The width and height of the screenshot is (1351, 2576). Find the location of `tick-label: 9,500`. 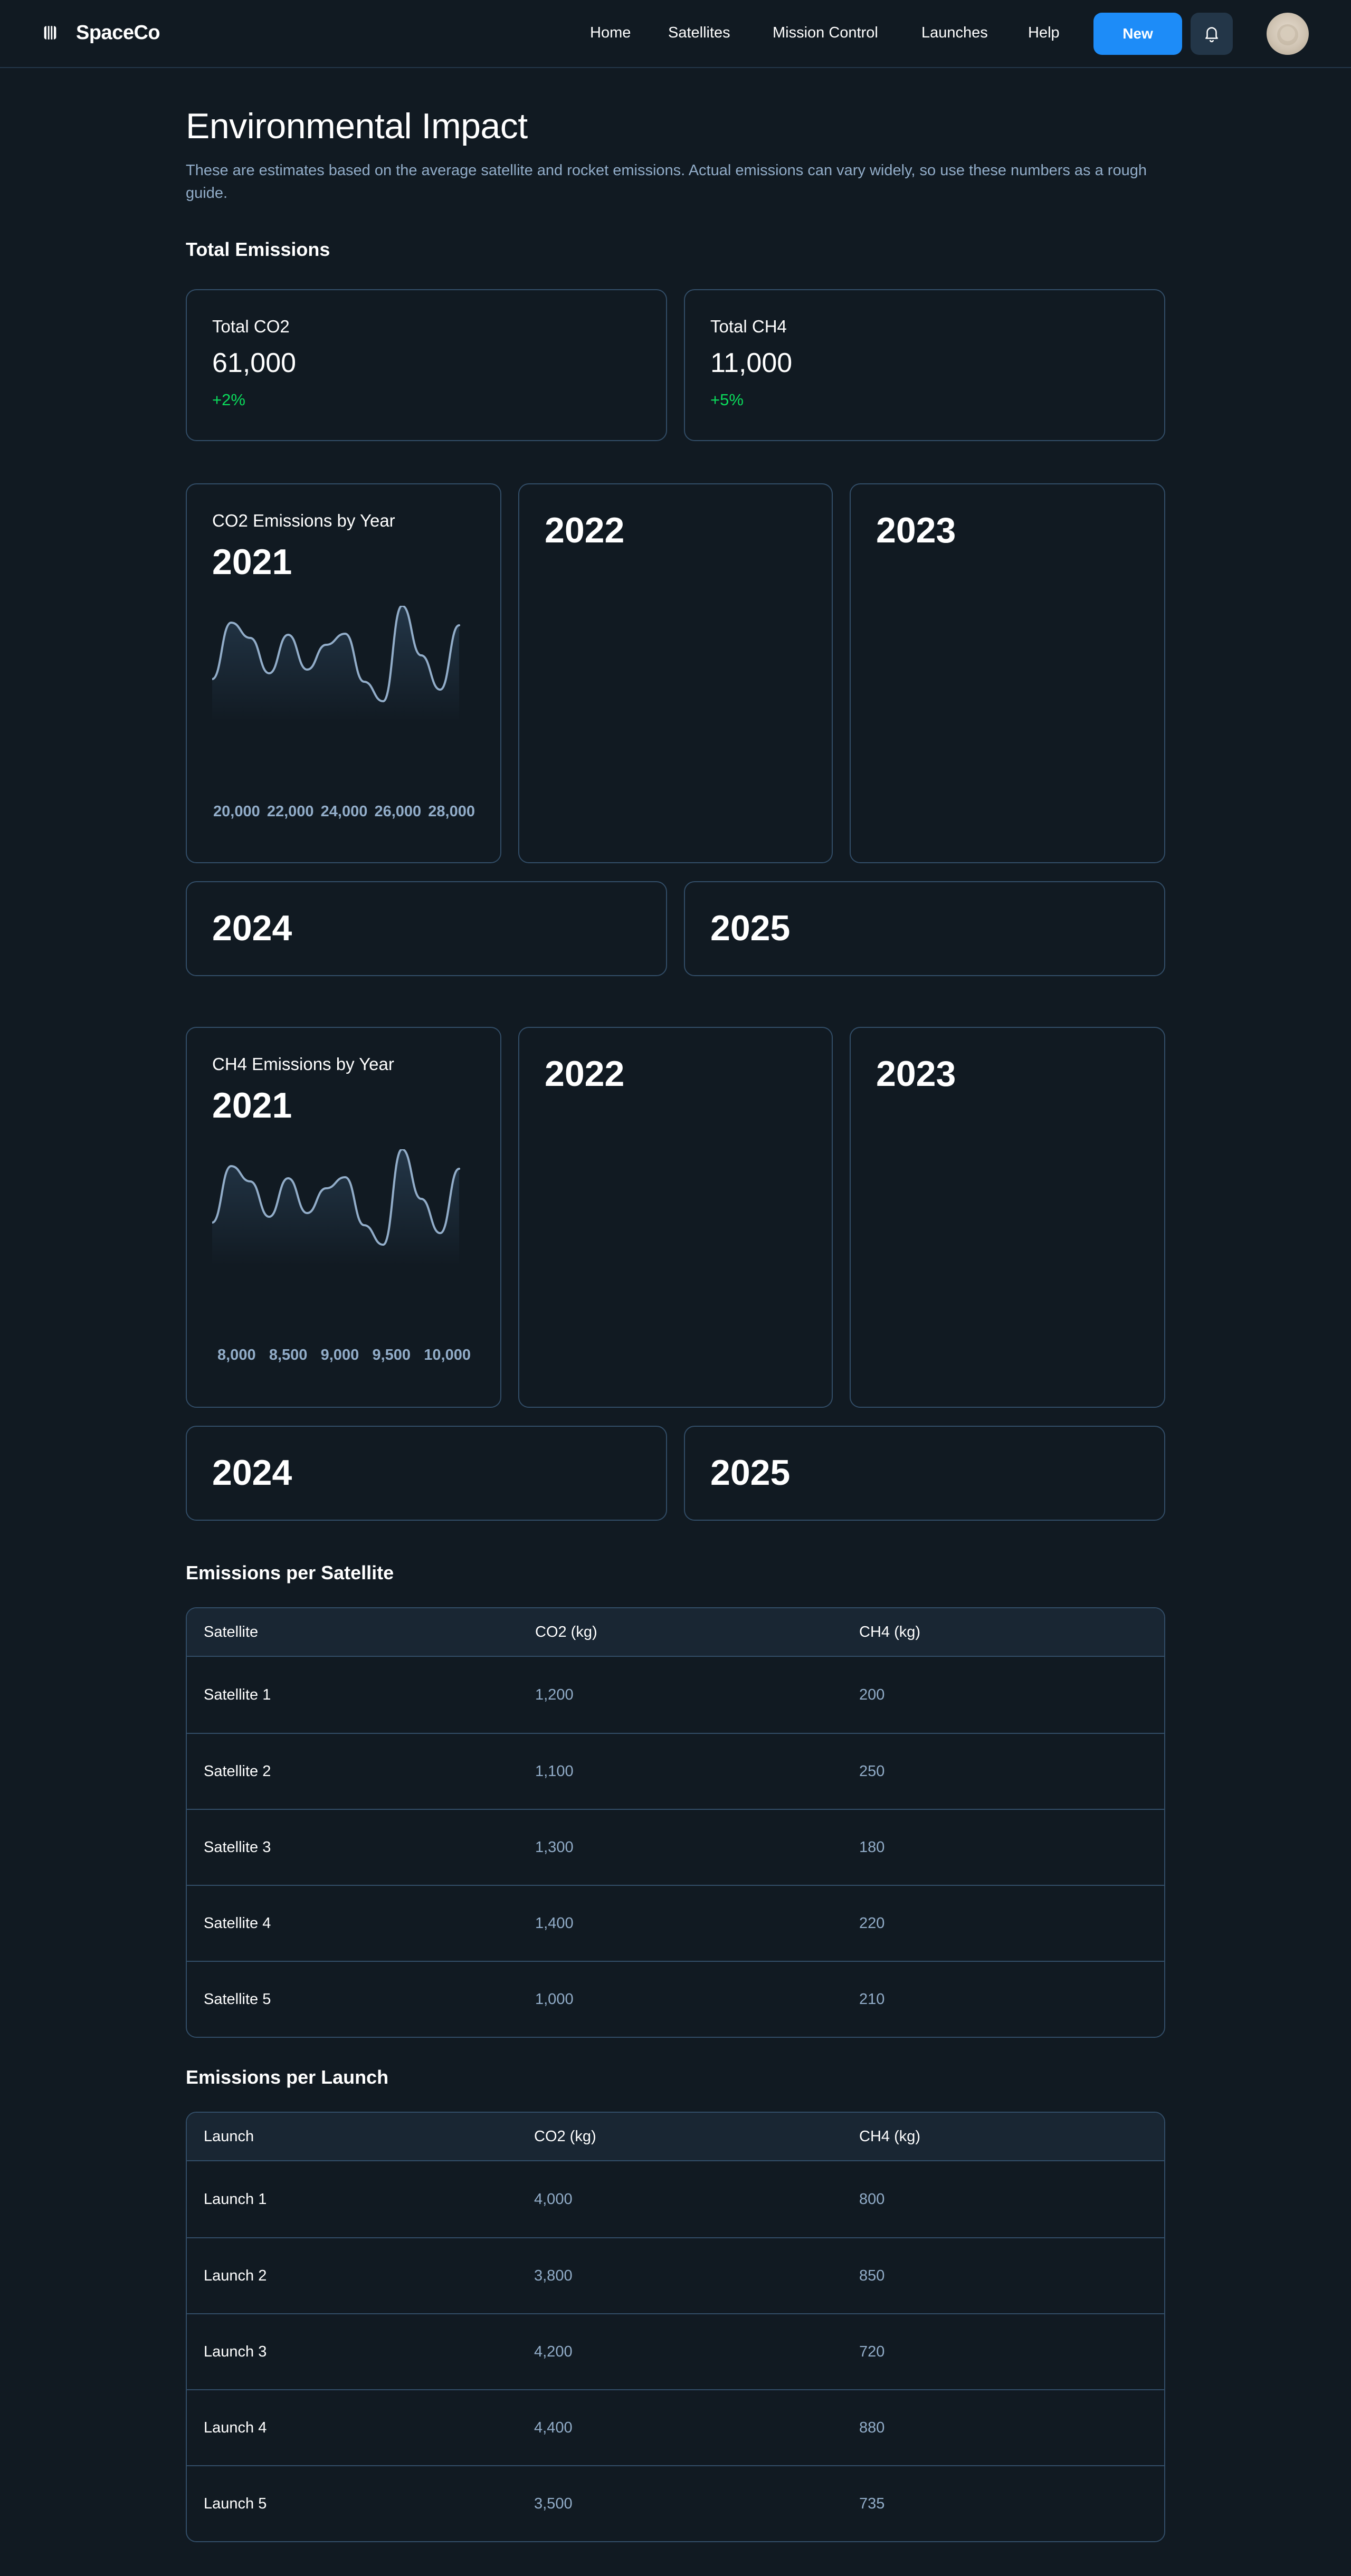

tick-label: 9,500 is located at coordinates (391, 1355).